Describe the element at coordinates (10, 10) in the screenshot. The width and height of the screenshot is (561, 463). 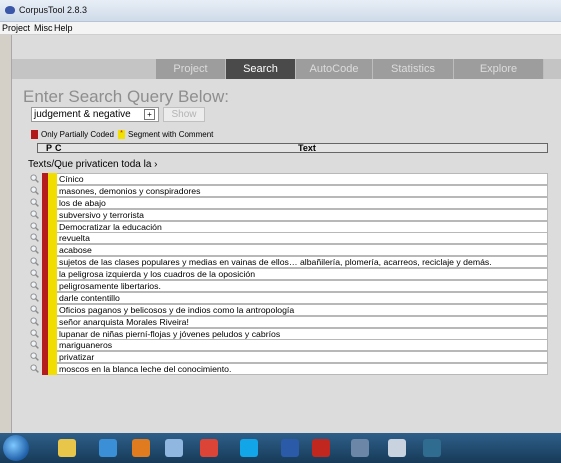
I see `app-icon` at that location.